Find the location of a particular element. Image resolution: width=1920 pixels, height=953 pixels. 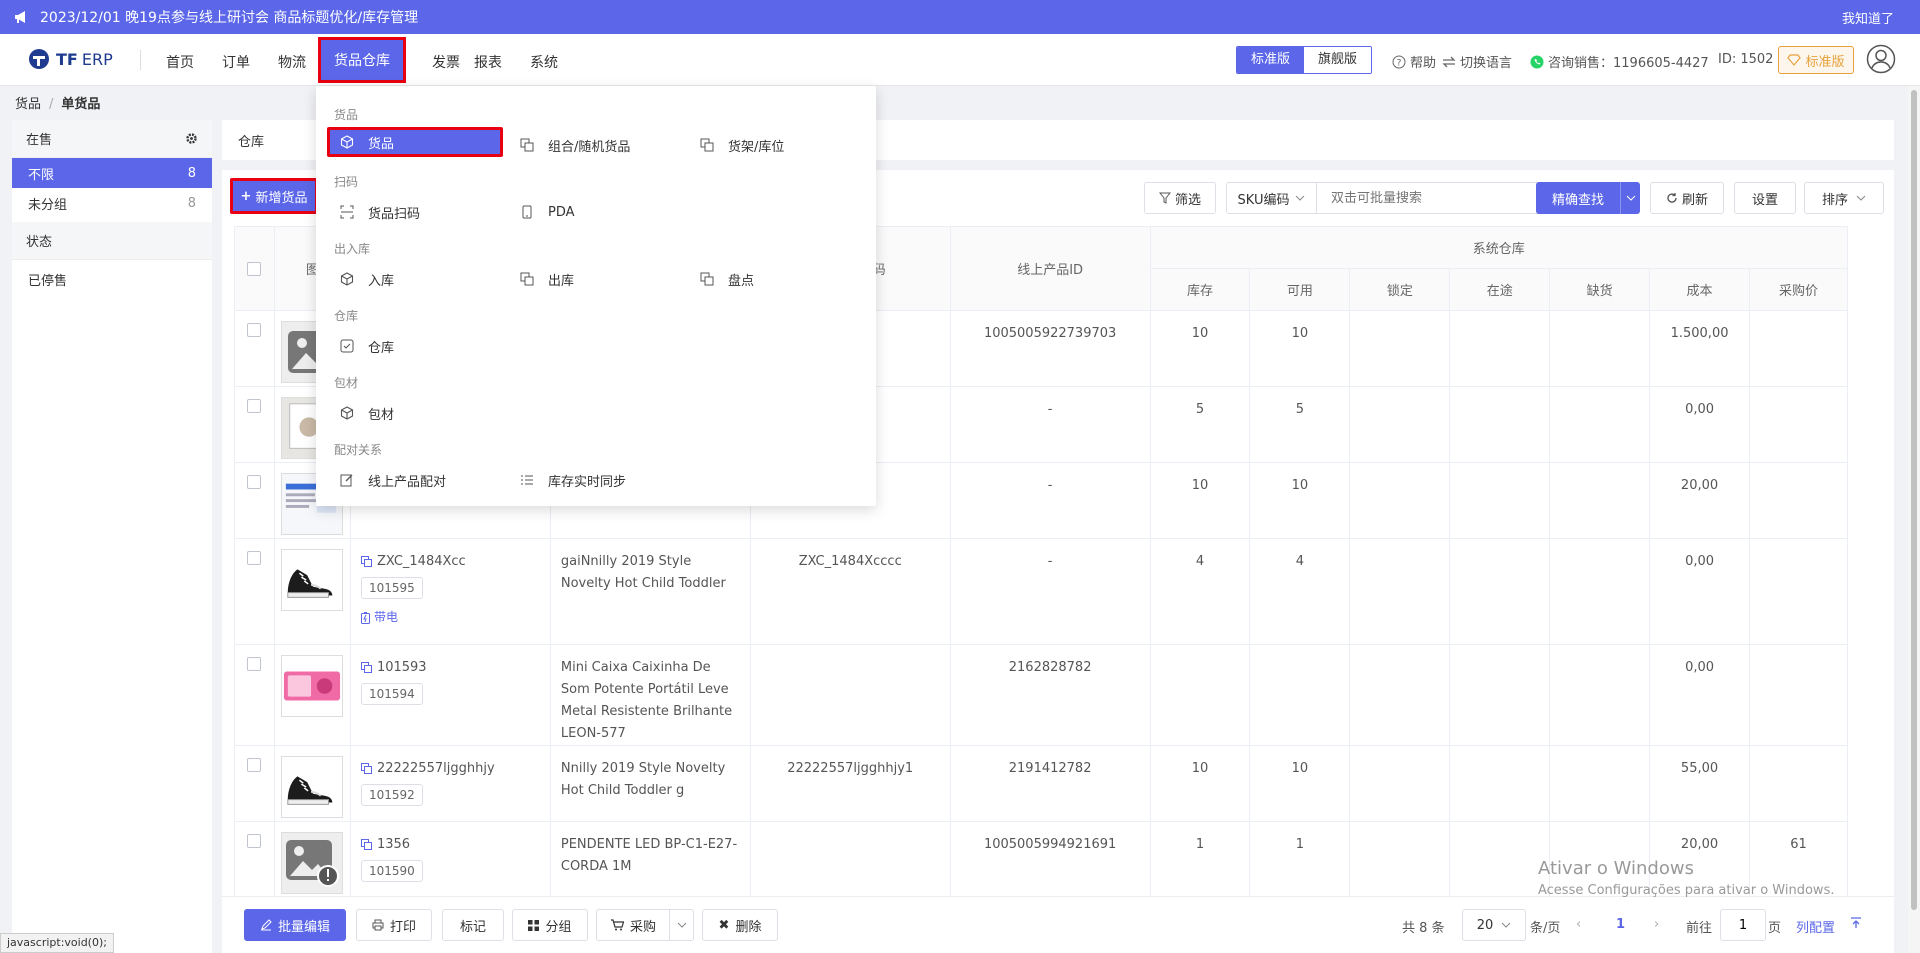

nav-invoice: 发票 is located at coordinates (446, 62).